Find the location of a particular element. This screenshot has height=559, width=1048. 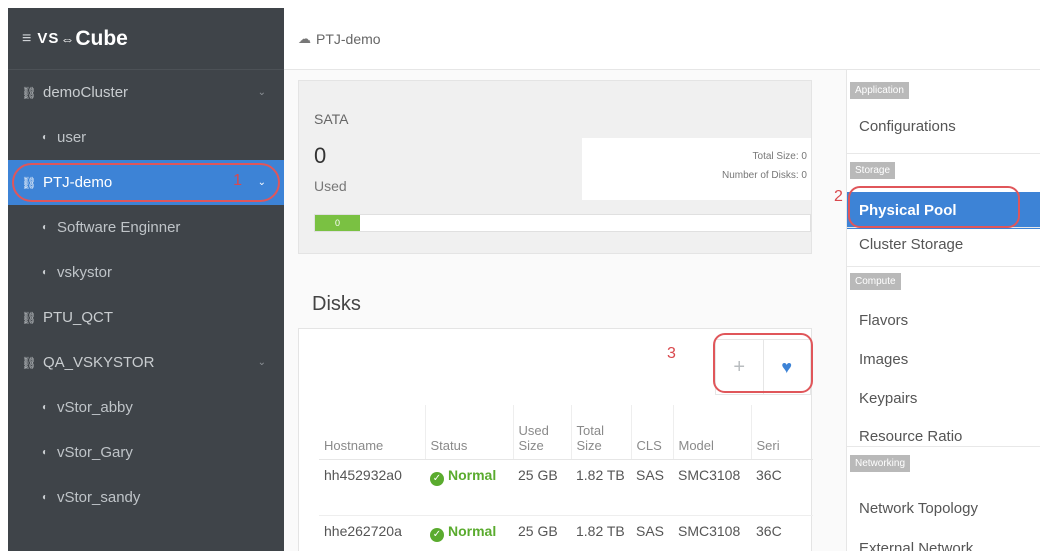

sidebar-item-vstor-abby: ◐ vStor_abby is located at coordinates (146, 407).